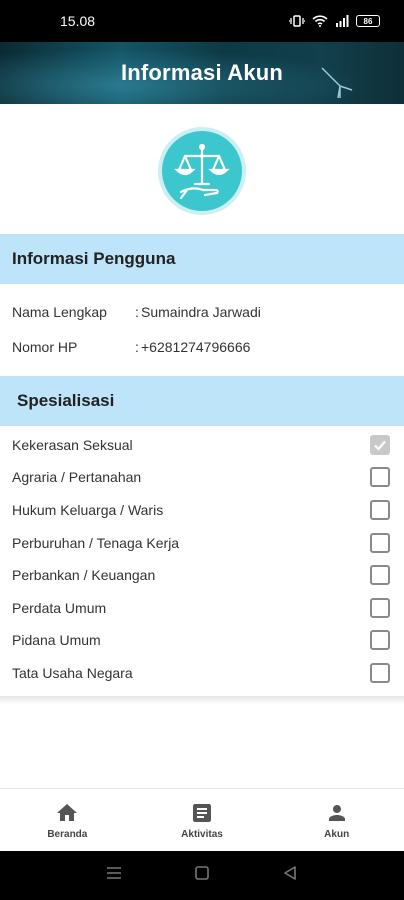  Describe the element at coordinates (202, 259) in the screenshot. I see `user-info-header: Informasi Pengguna` at that location.